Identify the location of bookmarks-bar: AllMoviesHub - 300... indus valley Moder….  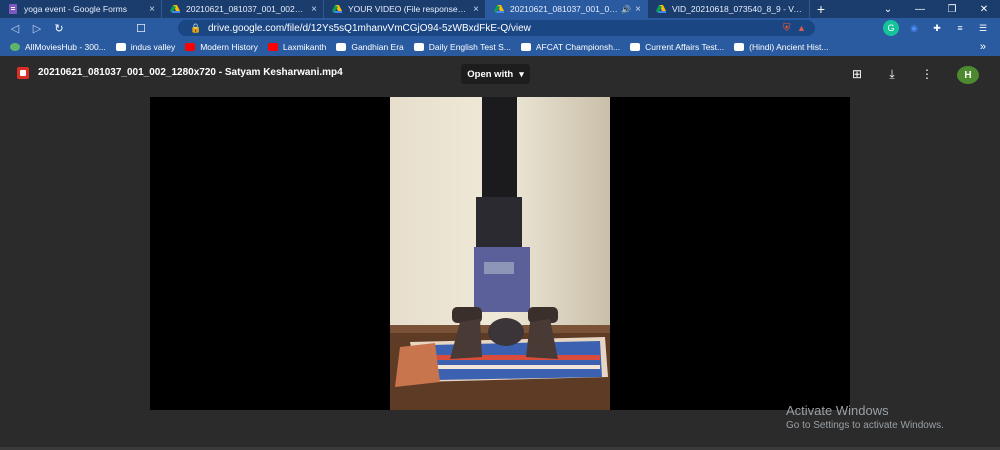
(500, 47).